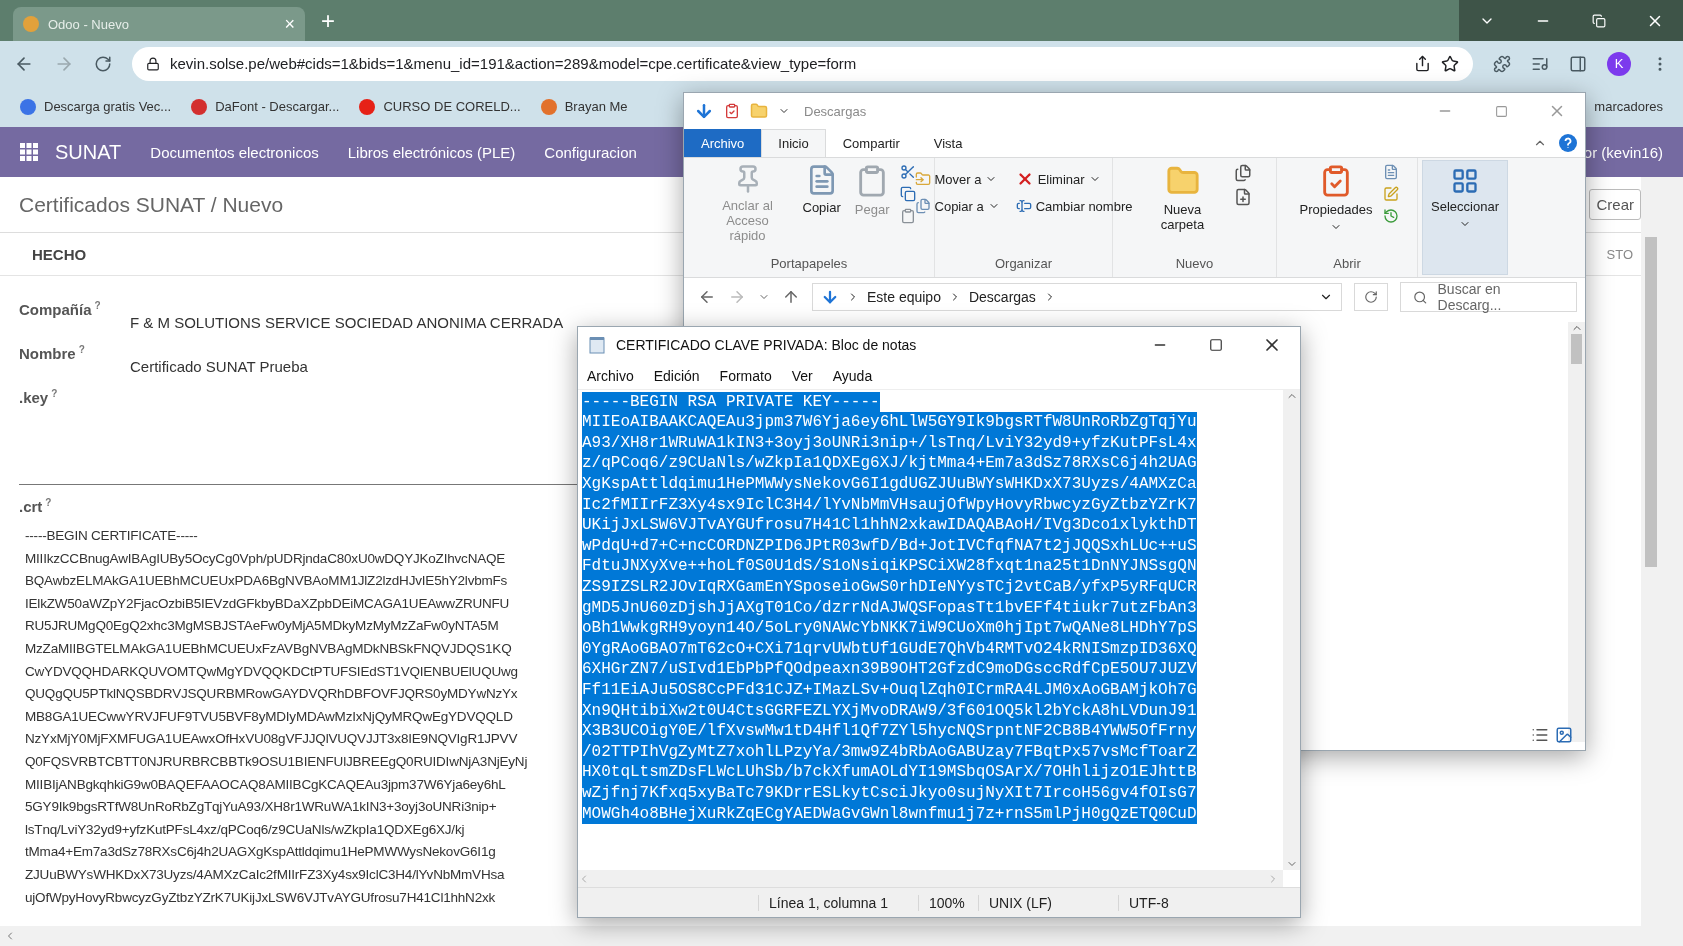 This screenshot has height=946, width=1683. Describe the element at coordinates (59, 254) in the screenshot. I see `status-button: HECHO` at that location.